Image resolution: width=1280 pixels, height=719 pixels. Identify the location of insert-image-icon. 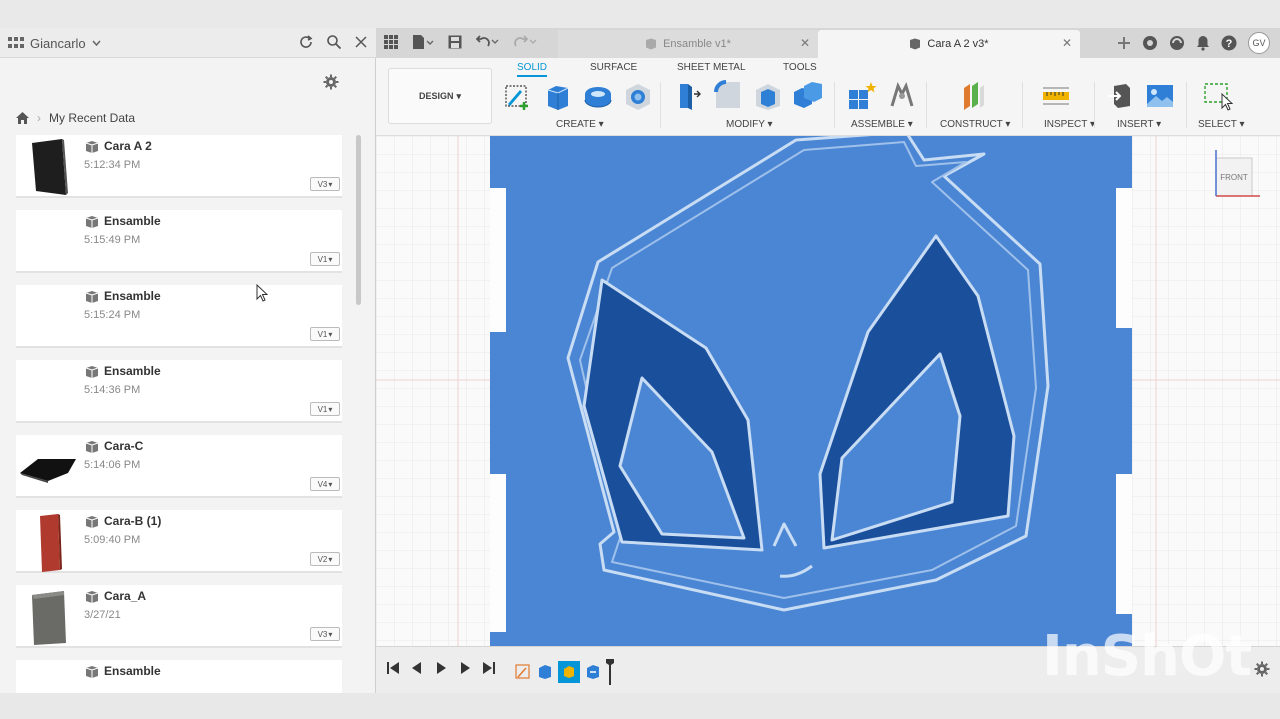
(1160, 96).